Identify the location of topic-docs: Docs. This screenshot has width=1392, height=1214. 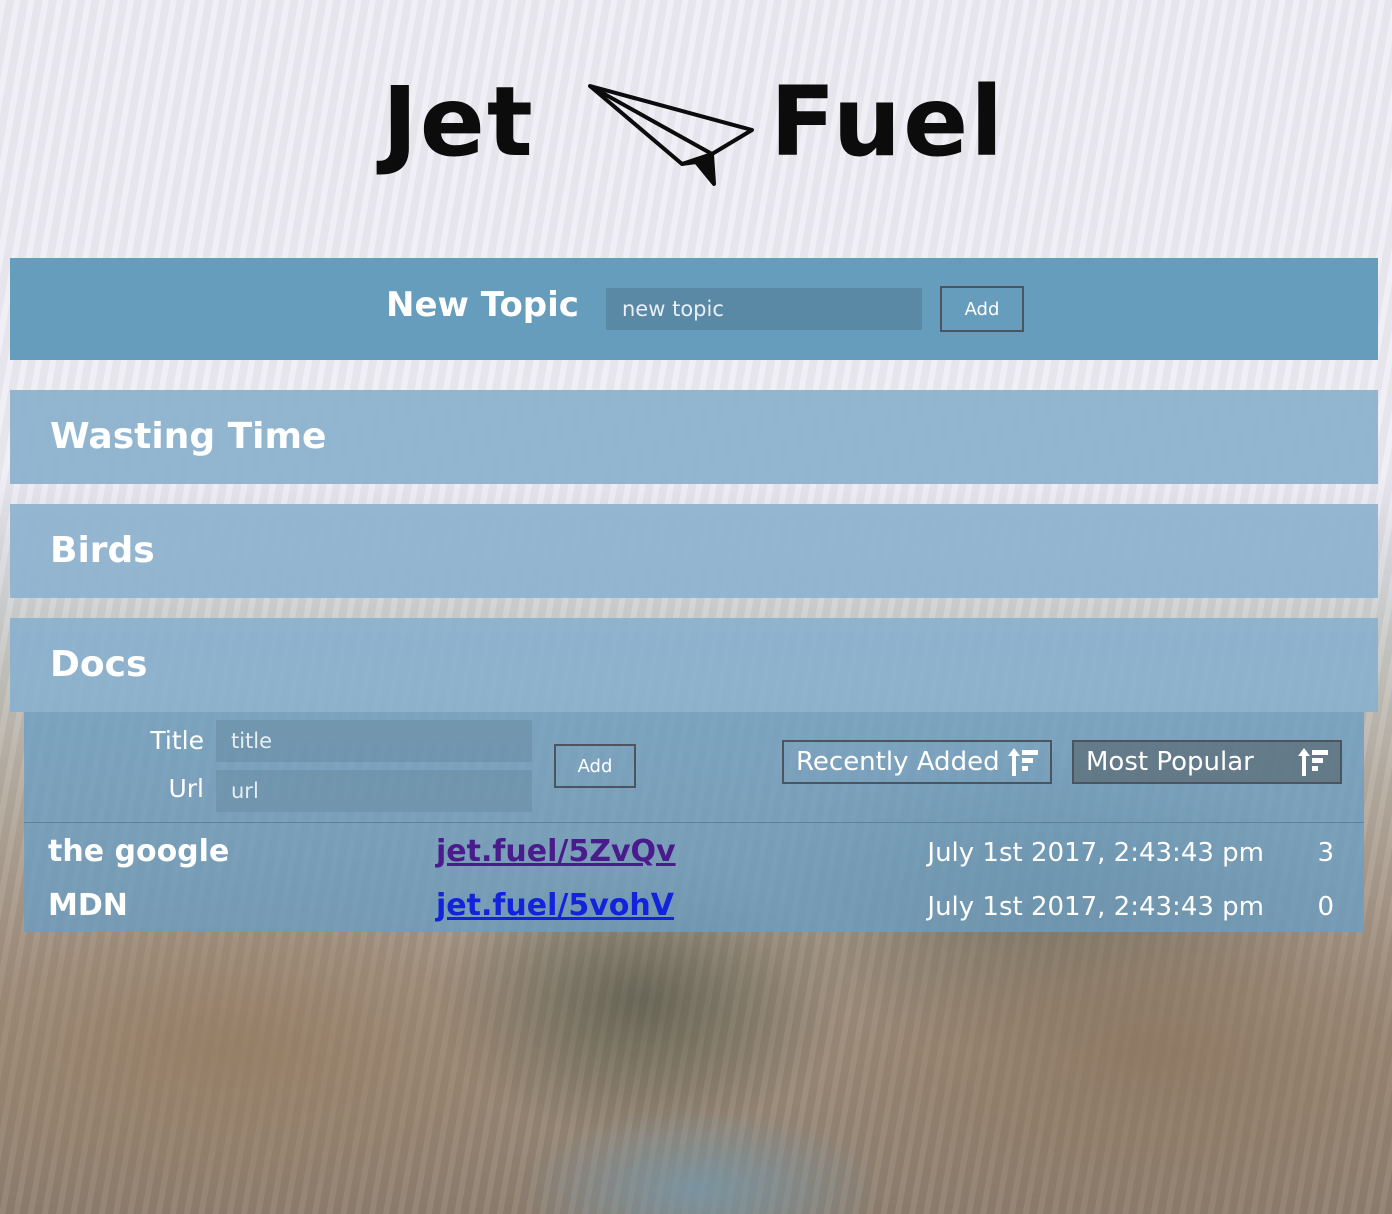
(694, 665).